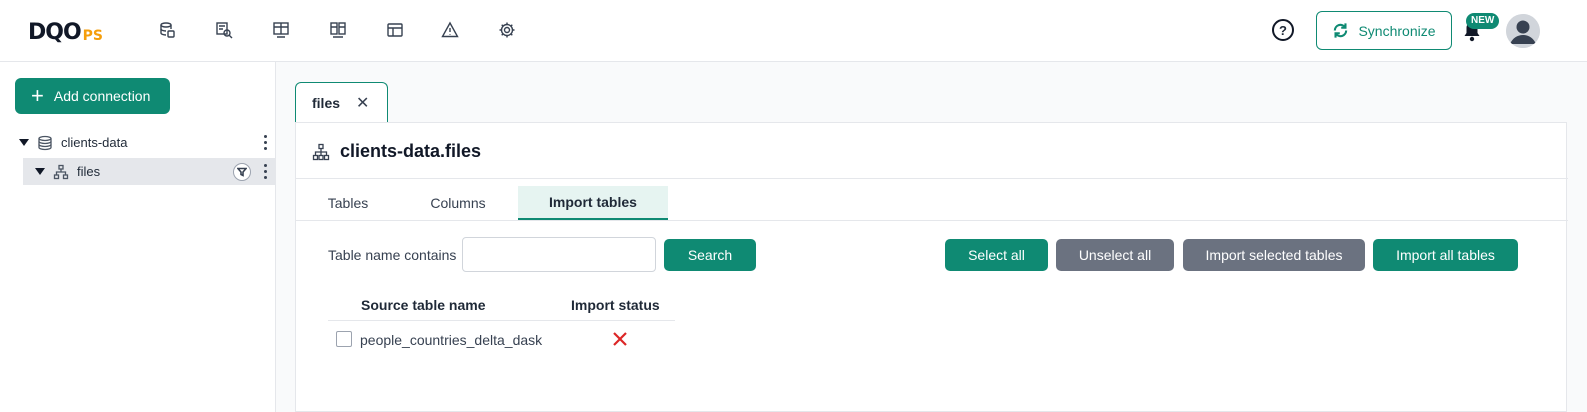 This screenshot has width=1587, height=412. I want to click on select-all-label: Select all, so click(996, 255).